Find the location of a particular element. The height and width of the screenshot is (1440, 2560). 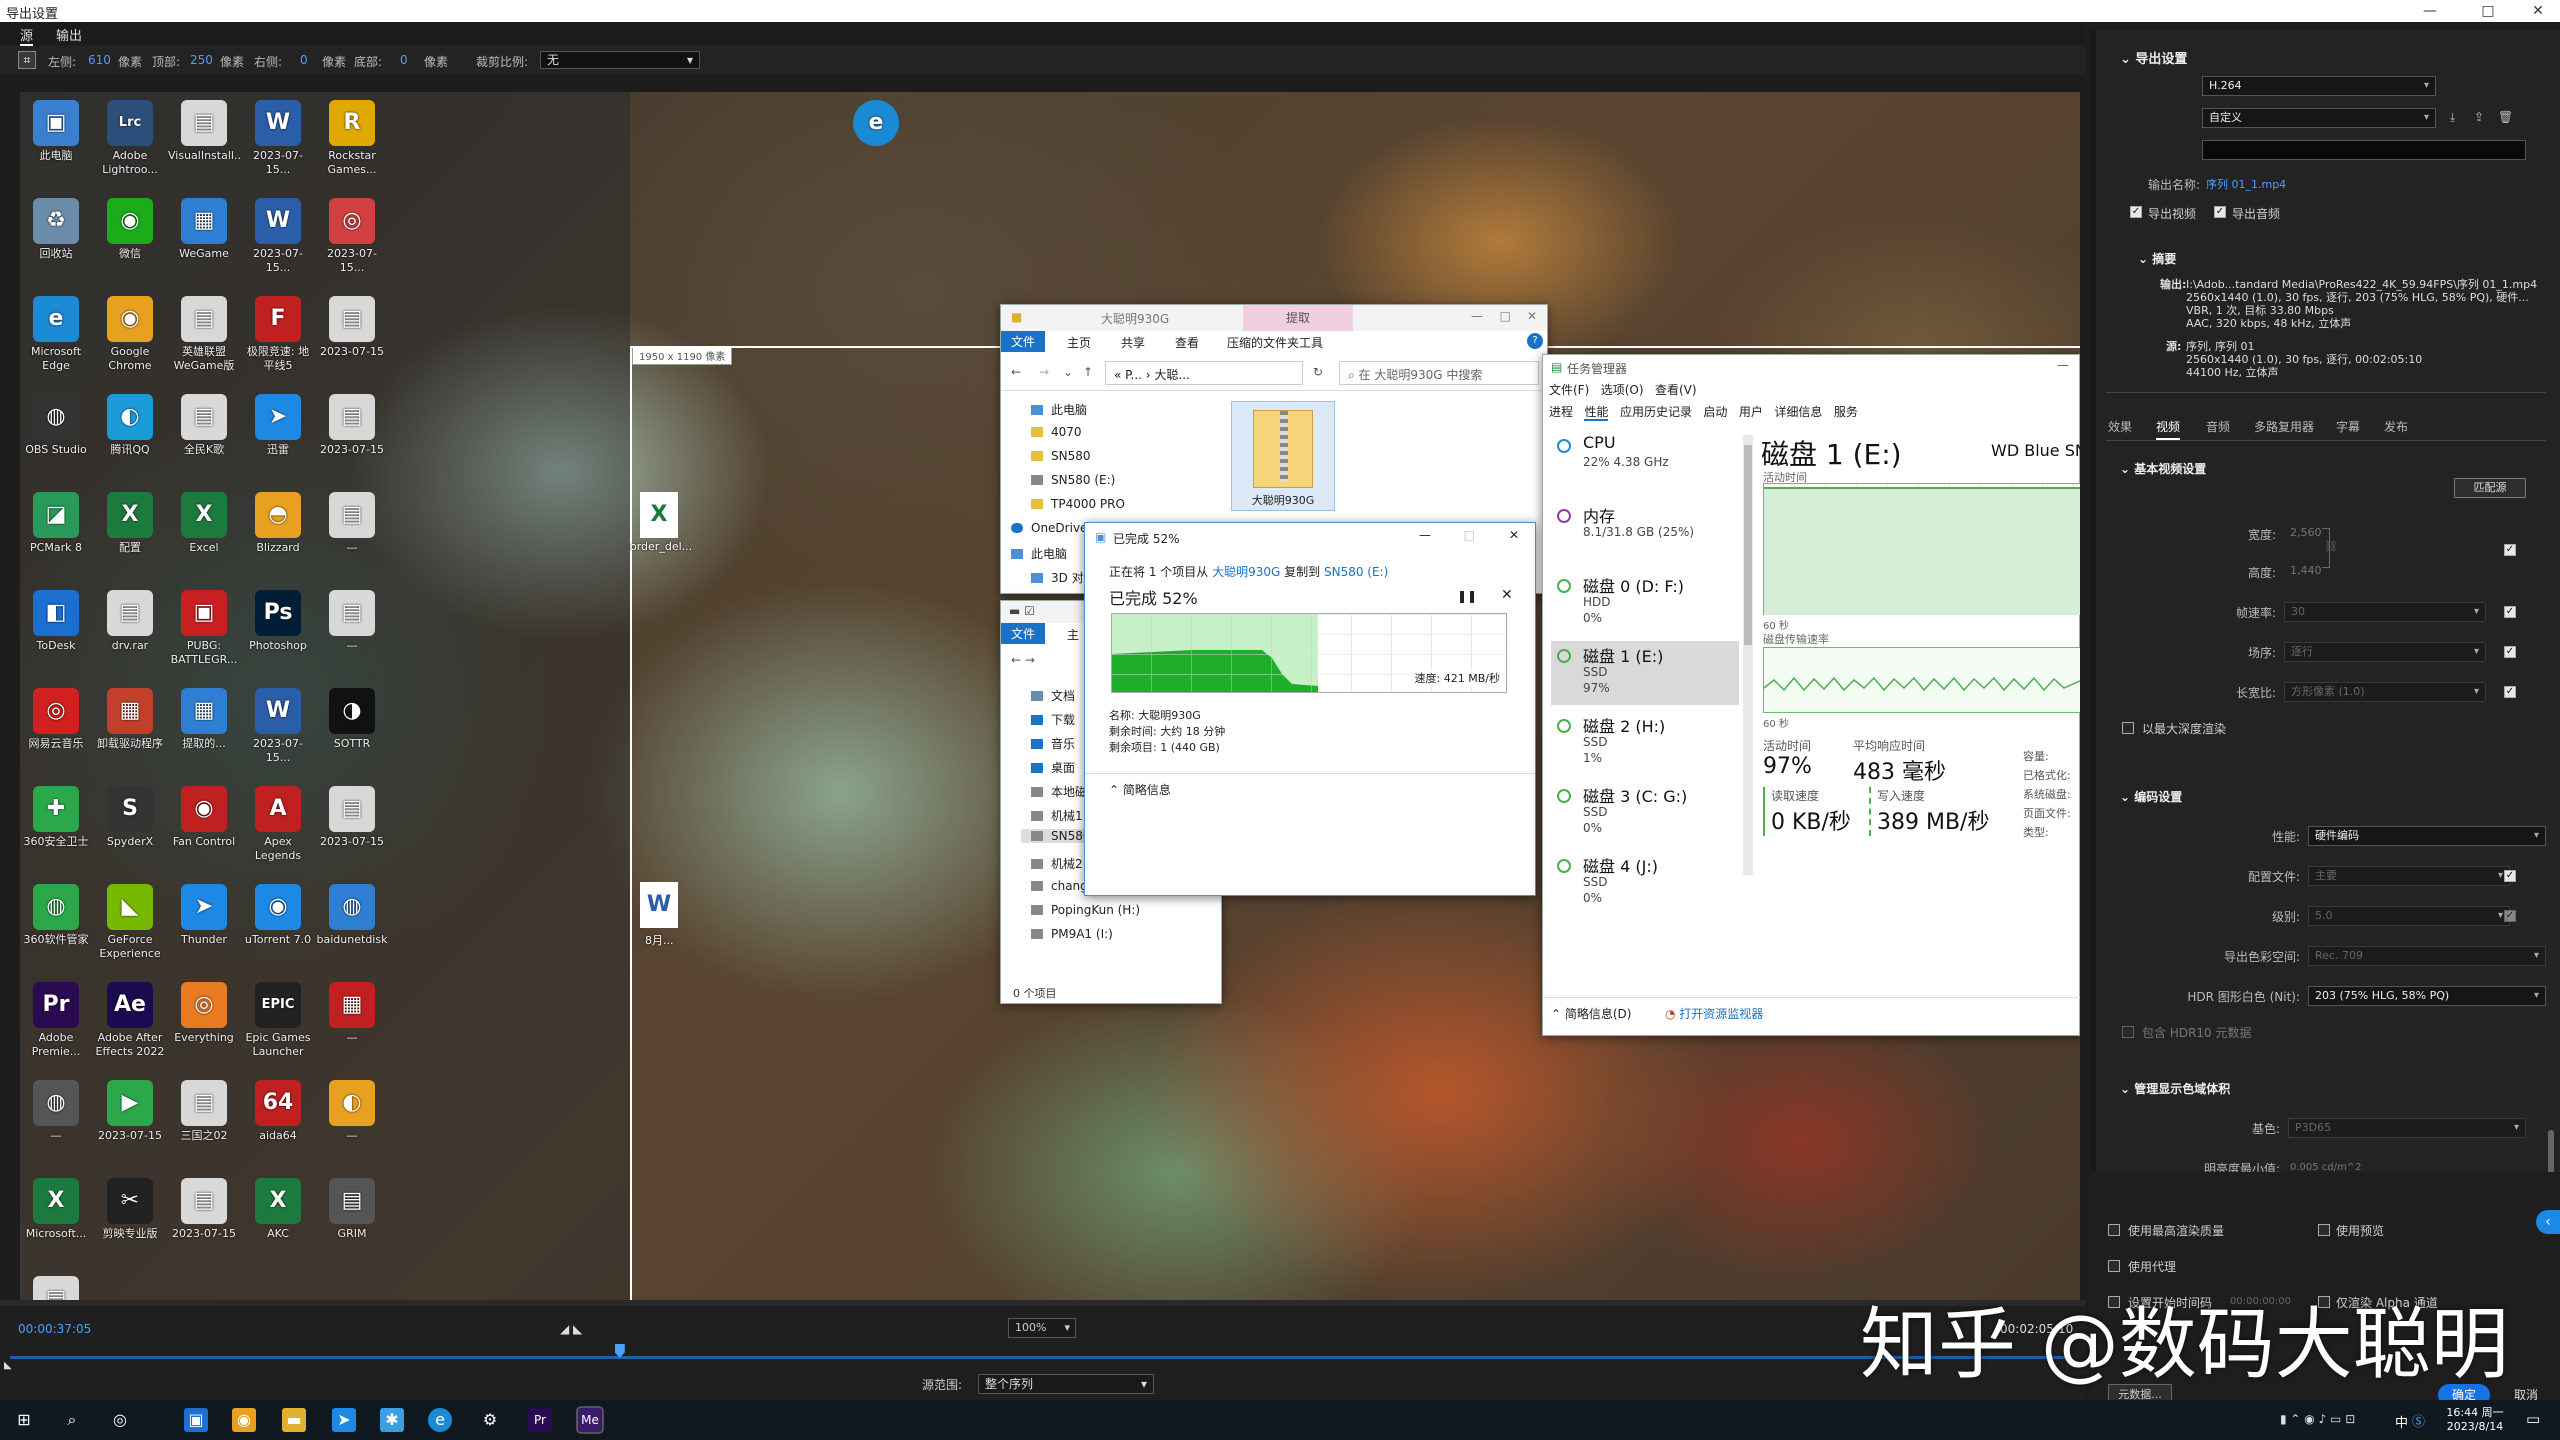

max-quality-checkbox is located at coordinates (2114, 1230).